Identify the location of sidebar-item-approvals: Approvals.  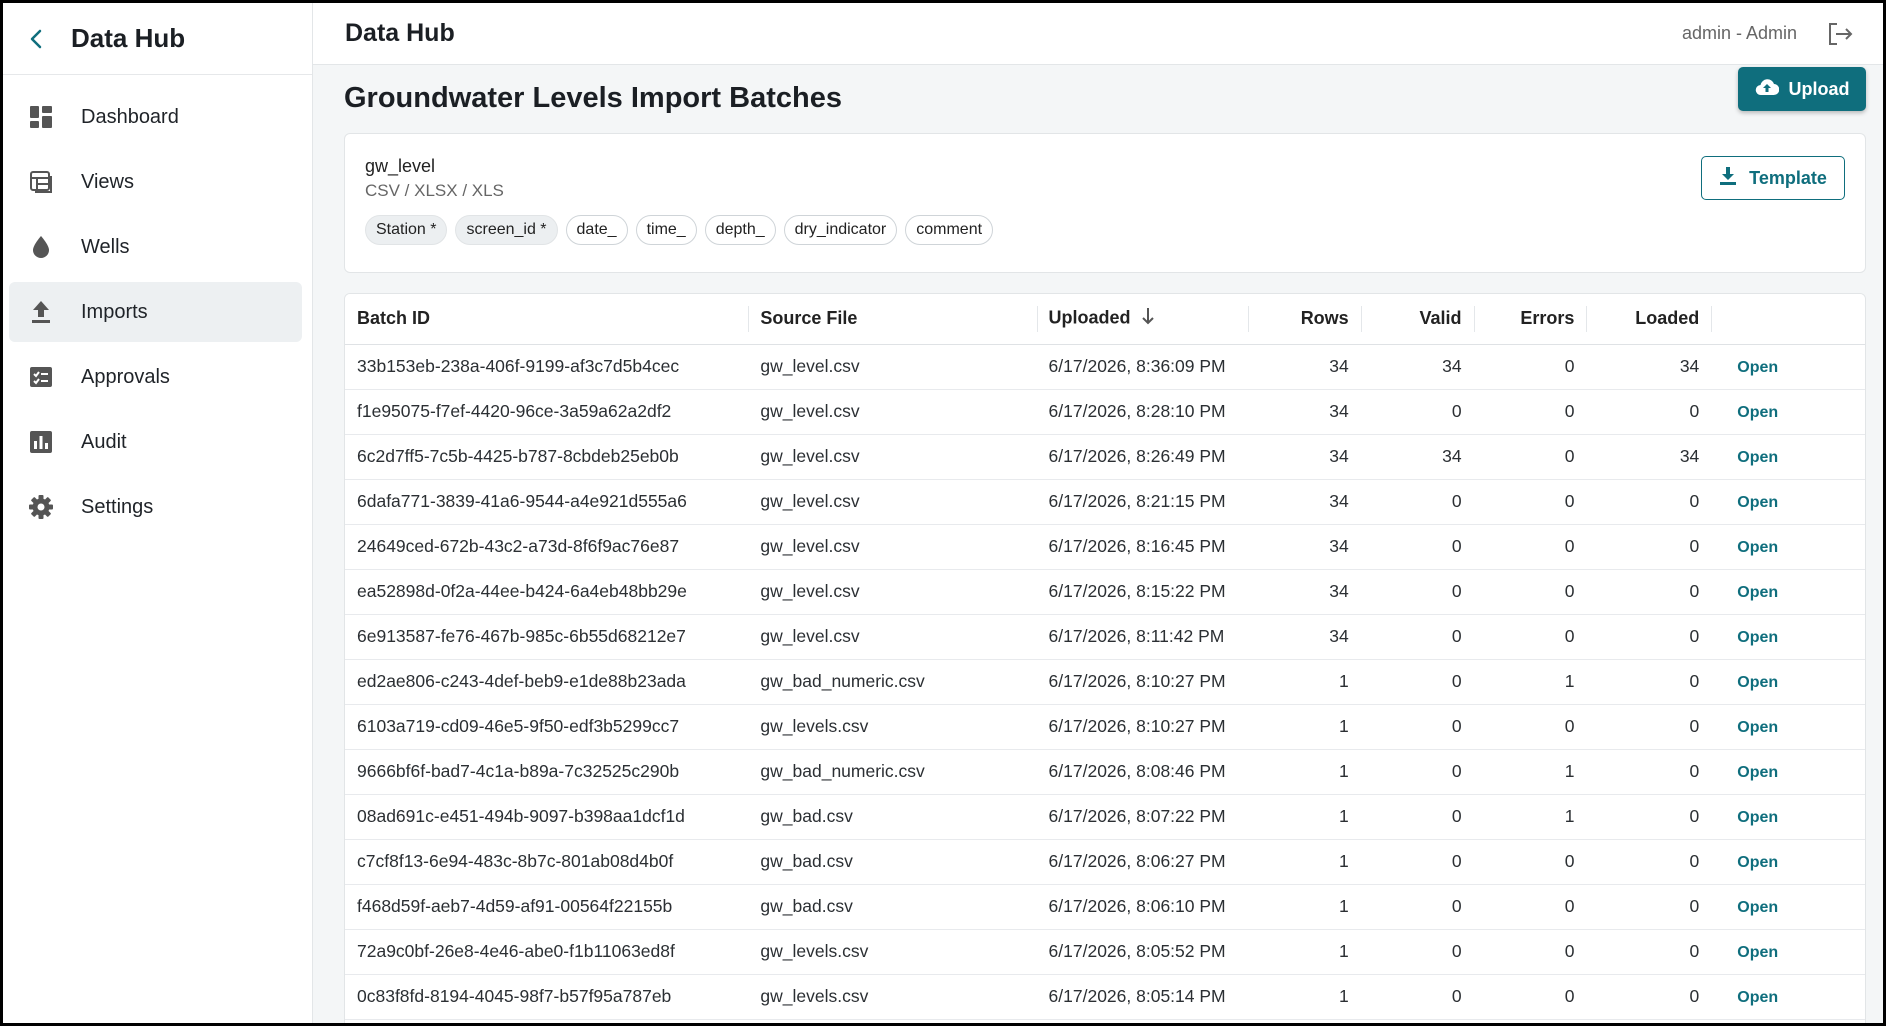
(155, 377).